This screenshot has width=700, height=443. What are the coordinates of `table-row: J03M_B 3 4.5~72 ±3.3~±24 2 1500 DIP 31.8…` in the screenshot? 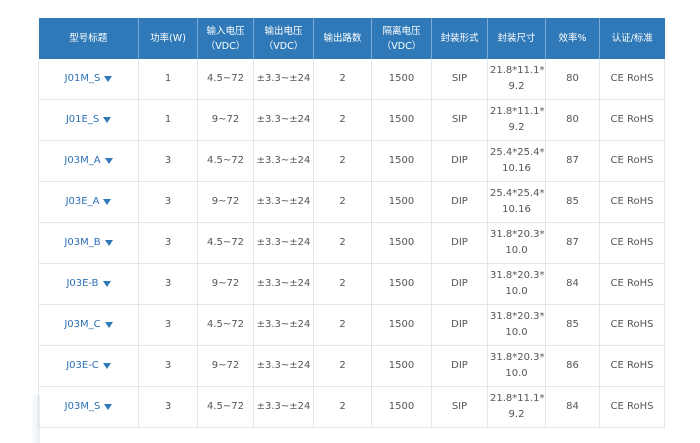 It's located at (351, 243).